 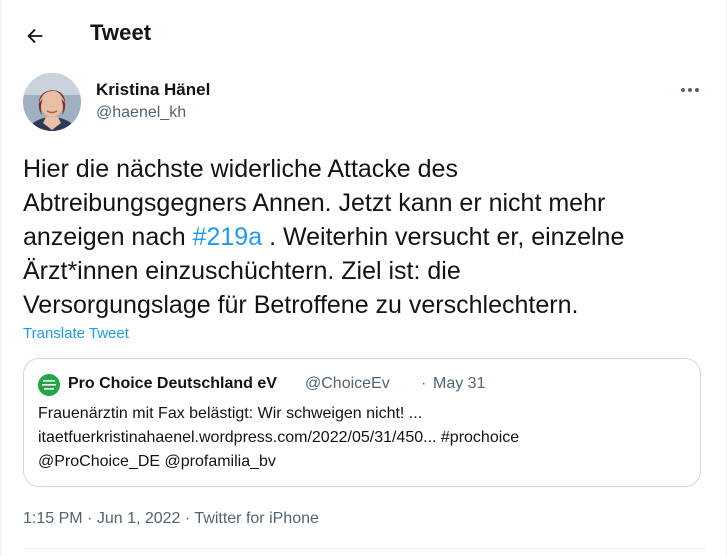 What do you see at coordinates (443, 237) in the screenshot?
I see `tweet-text-segment: . Weiterhin versucht er, einzelne` at bounding box center [443, 237].